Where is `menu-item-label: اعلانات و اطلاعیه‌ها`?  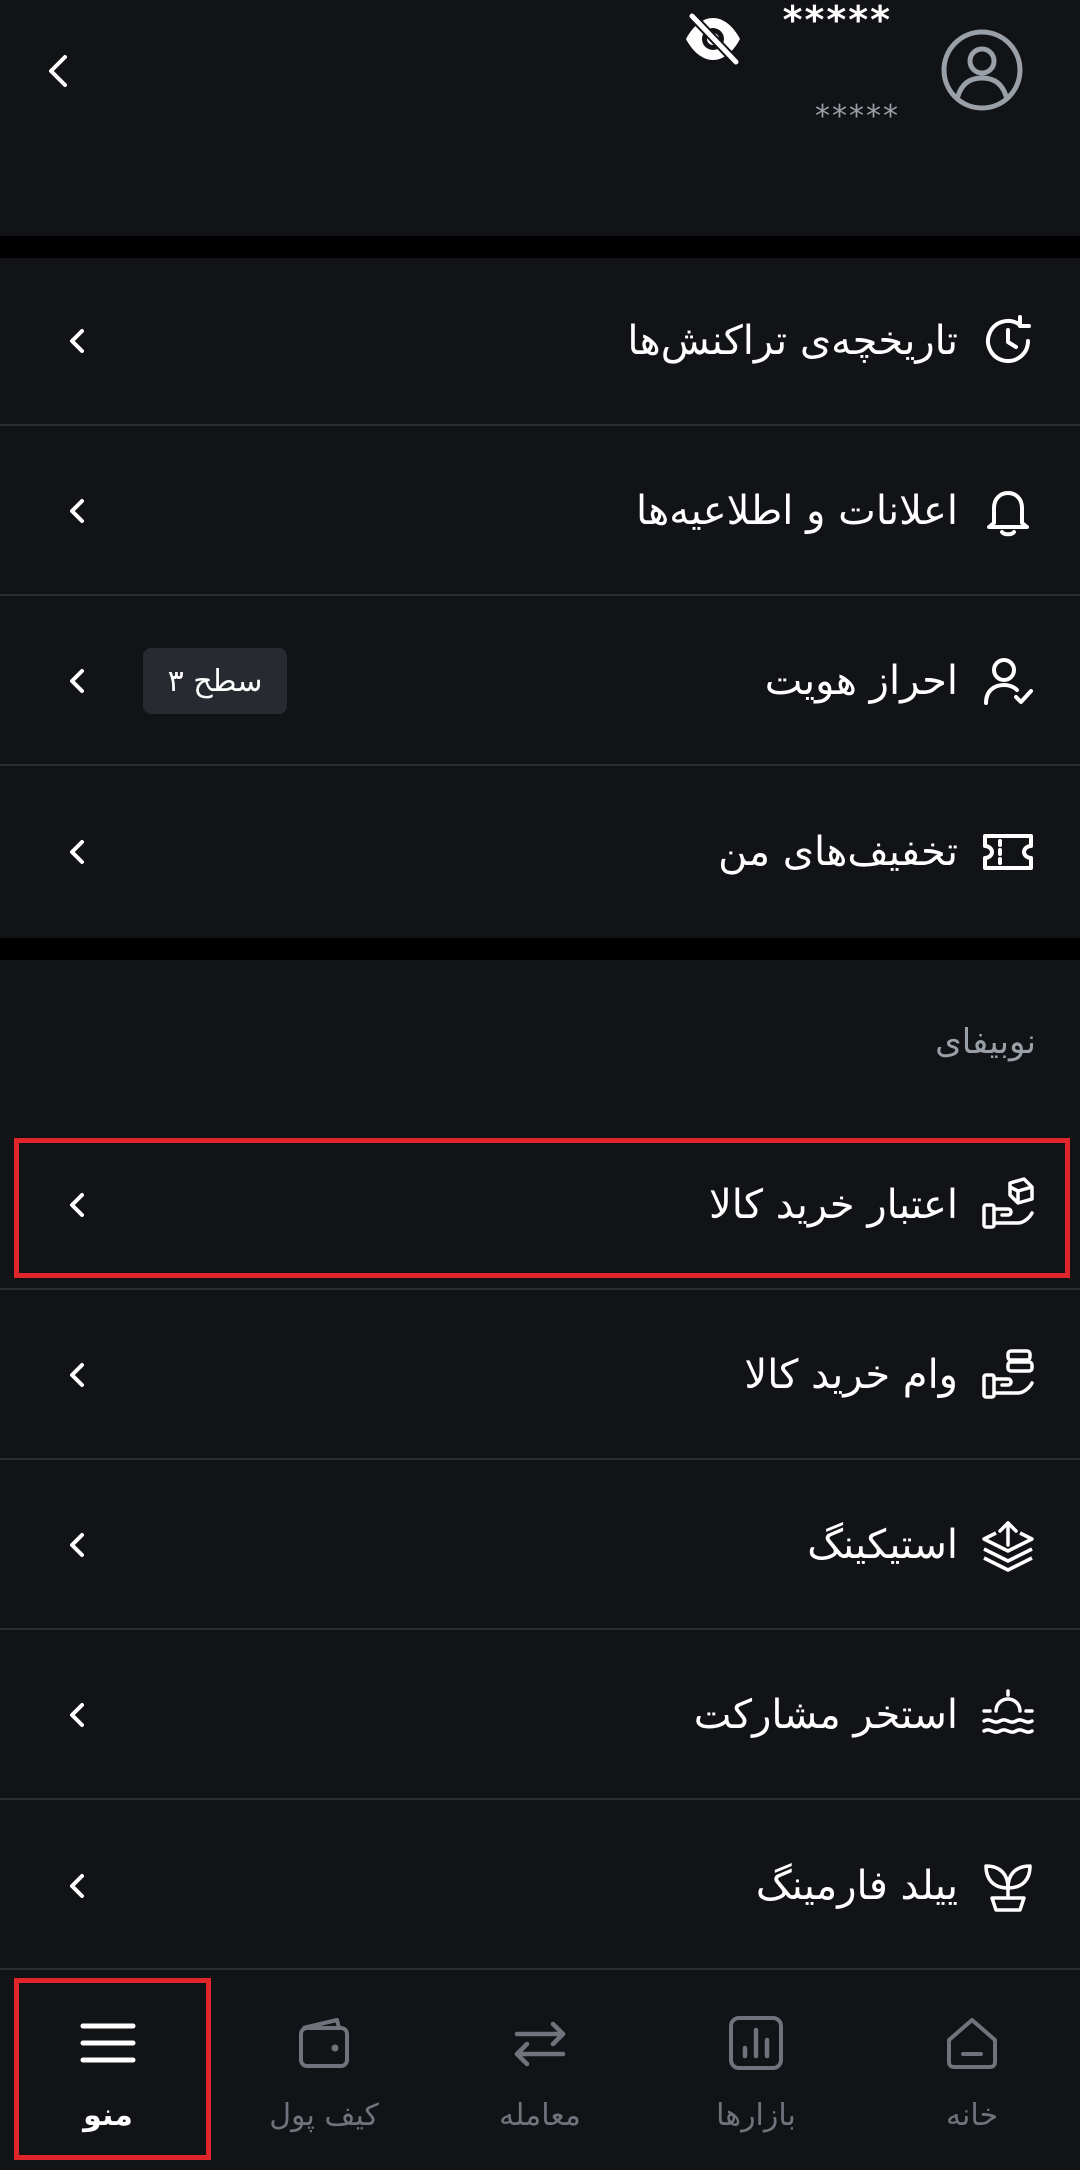
menu-item-label: اعلانات و اطلاعیه‌ها is located at coordinates (796, 511).